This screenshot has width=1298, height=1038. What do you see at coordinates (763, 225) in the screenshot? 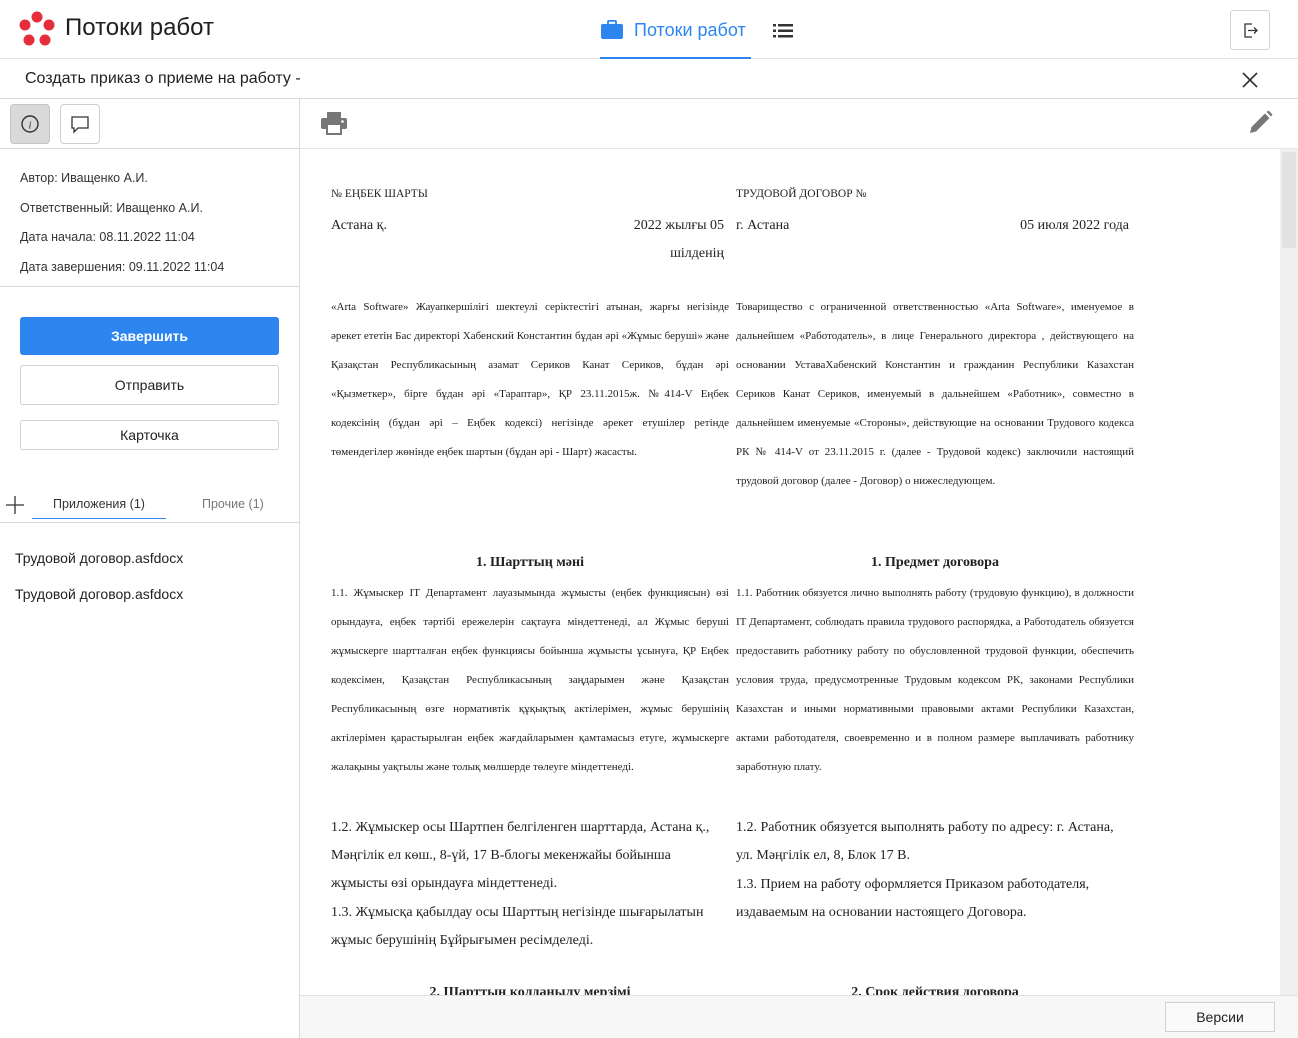
I see `ru-city: г. Астана` at bounding box center [763, 225].